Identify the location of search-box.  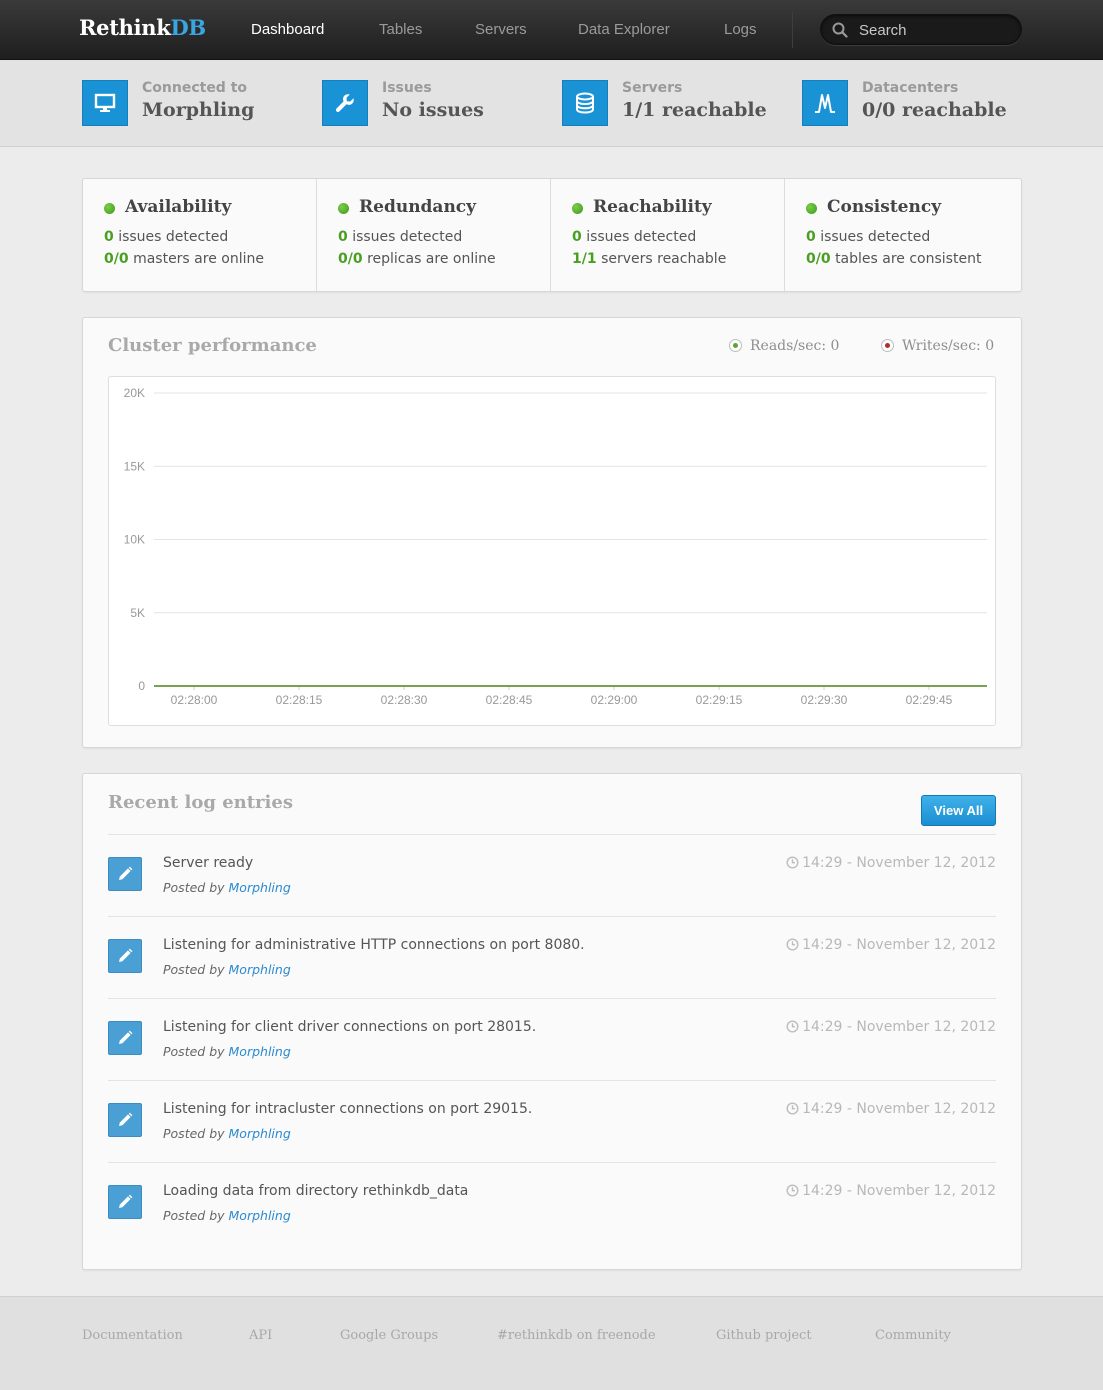
(921, 29).